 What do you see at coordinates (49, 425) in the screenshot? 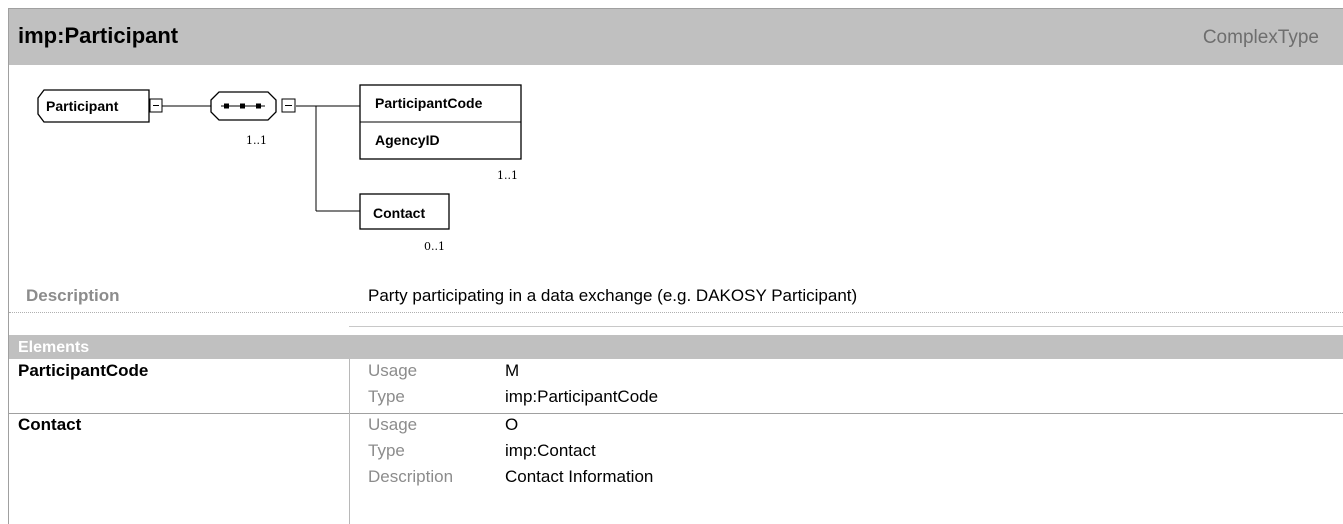
I see `element-name: Contact` at bounding box center [49, 425].